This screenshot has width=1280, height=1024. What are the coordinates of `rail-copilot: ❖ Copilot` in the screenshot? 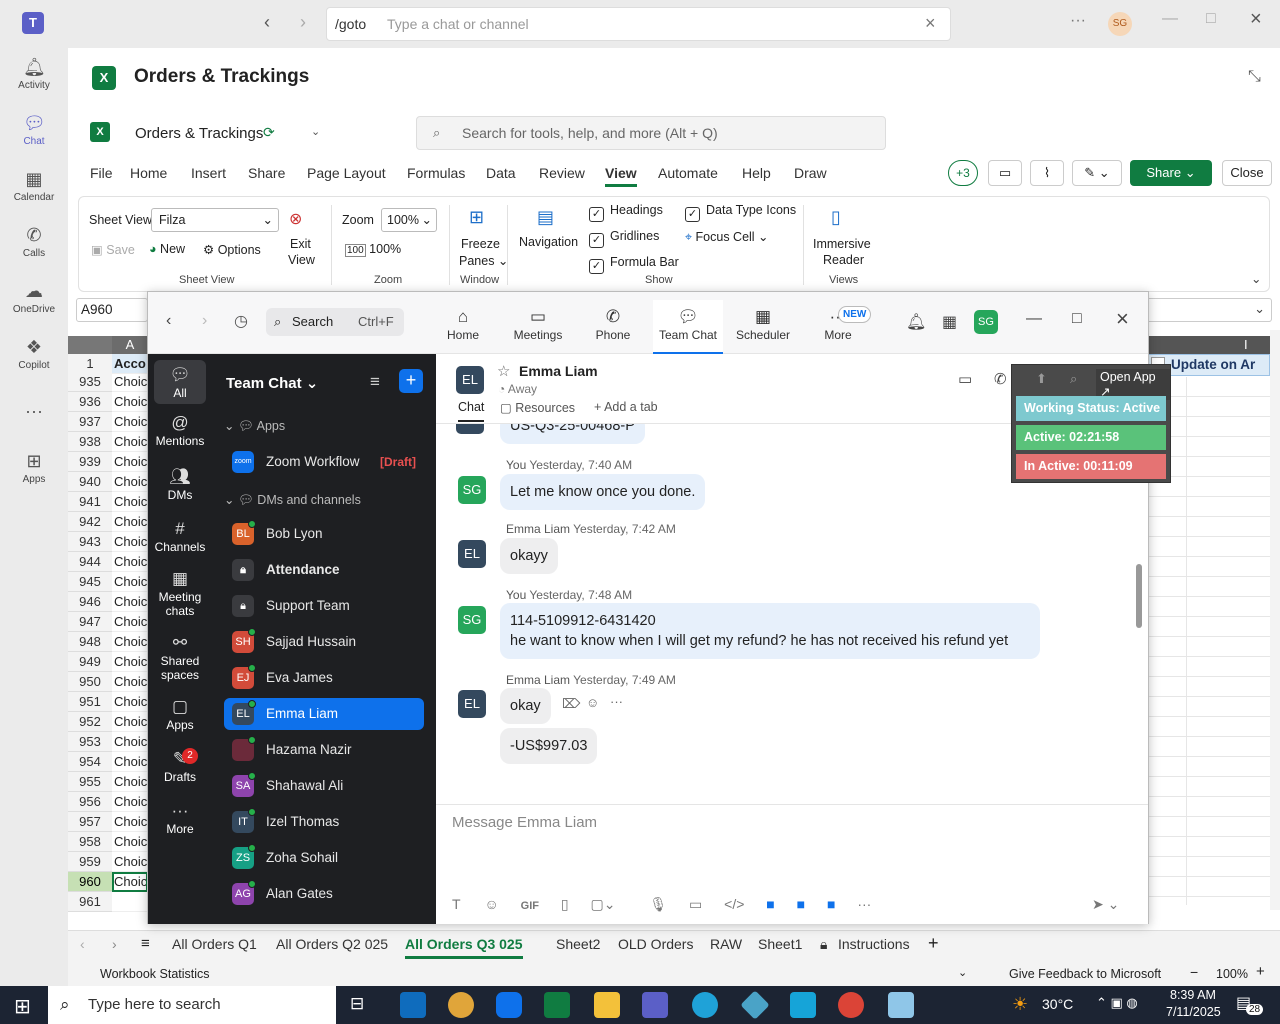 It's located at (34, 353).